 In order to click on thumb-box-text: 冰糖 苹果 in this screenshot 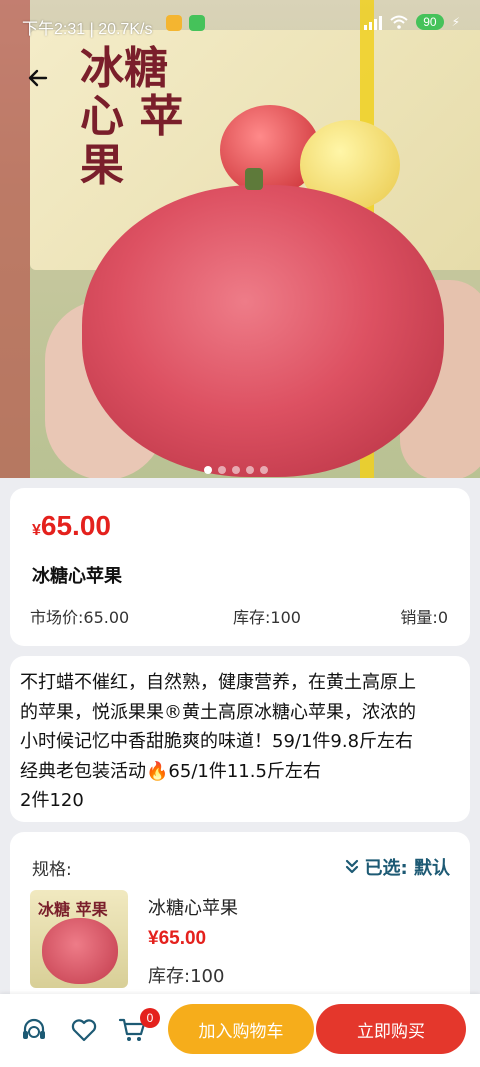, I will do `click(73, 909)`.